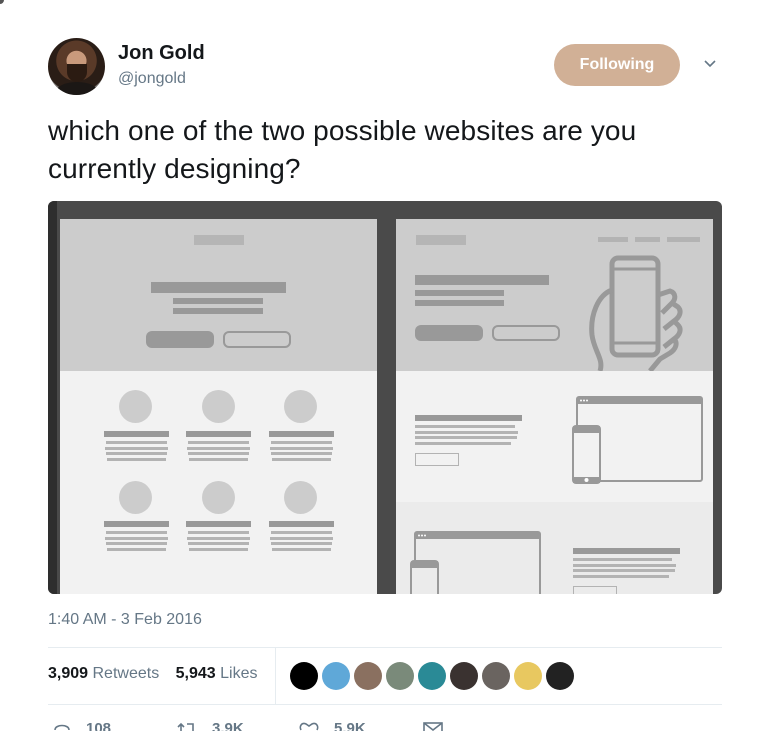 The width and height of the screenshot is (768, 731). Describe the element at coordinates (275, 676) in the screenshot. I see `stats-separator` at that location.